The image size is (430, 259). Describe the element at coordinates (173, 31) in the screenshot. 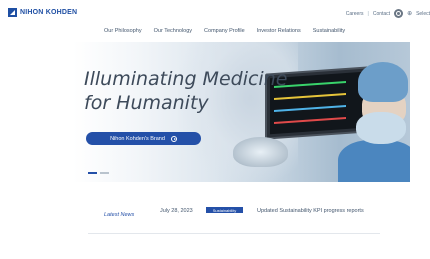

I see `nav-item-technology: Our Technology` at that location.